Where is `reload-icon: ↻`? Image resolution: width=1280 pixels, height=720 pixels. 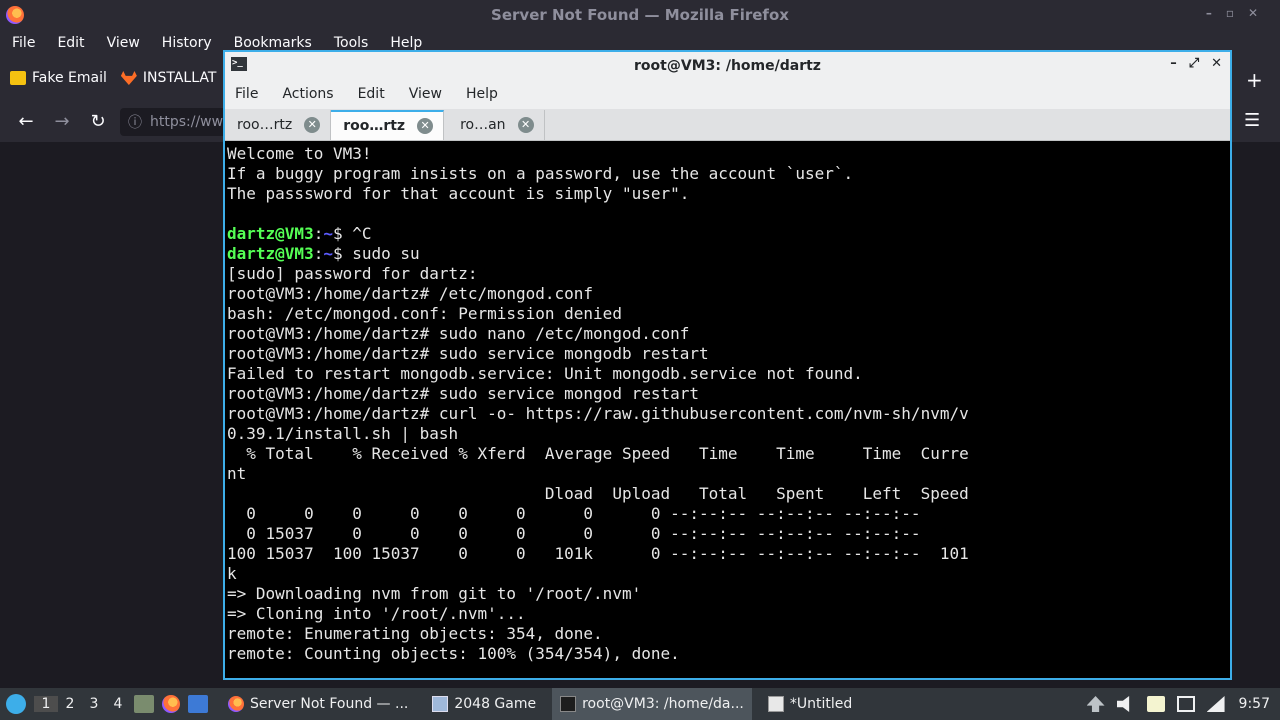 reload-icon: ↻ is located at coordinates (98, 121).